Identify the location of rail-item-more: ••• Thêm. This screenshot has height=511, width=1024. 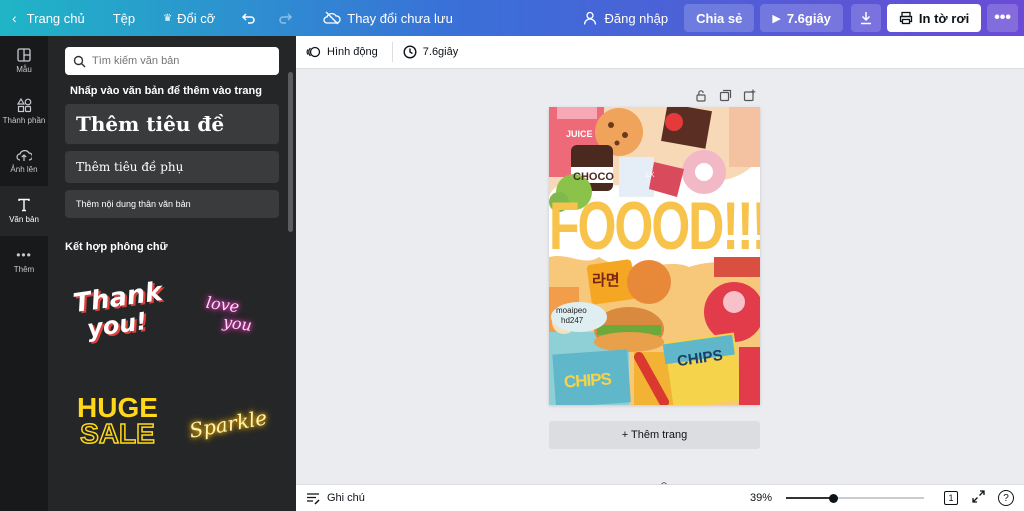
(24, 261).